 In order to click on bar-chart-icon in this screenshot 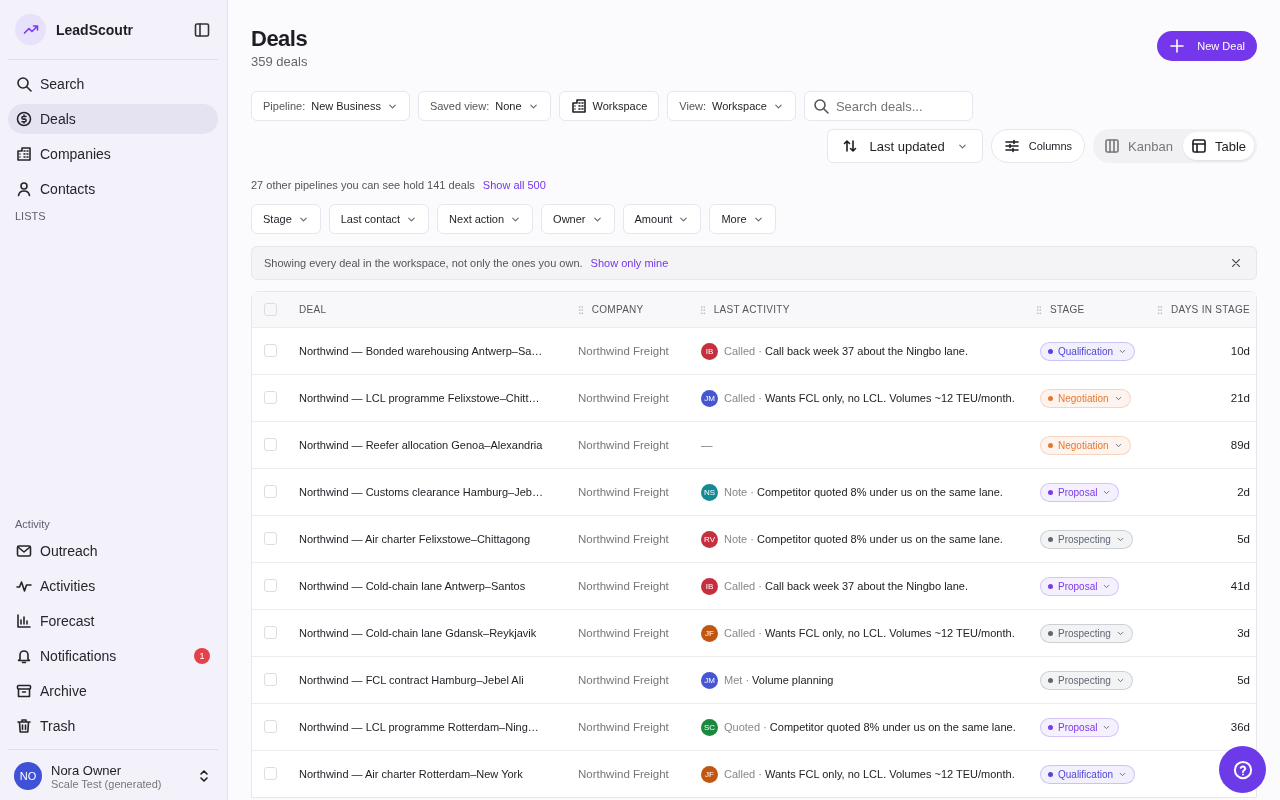, I will do `click(24, 621)`.